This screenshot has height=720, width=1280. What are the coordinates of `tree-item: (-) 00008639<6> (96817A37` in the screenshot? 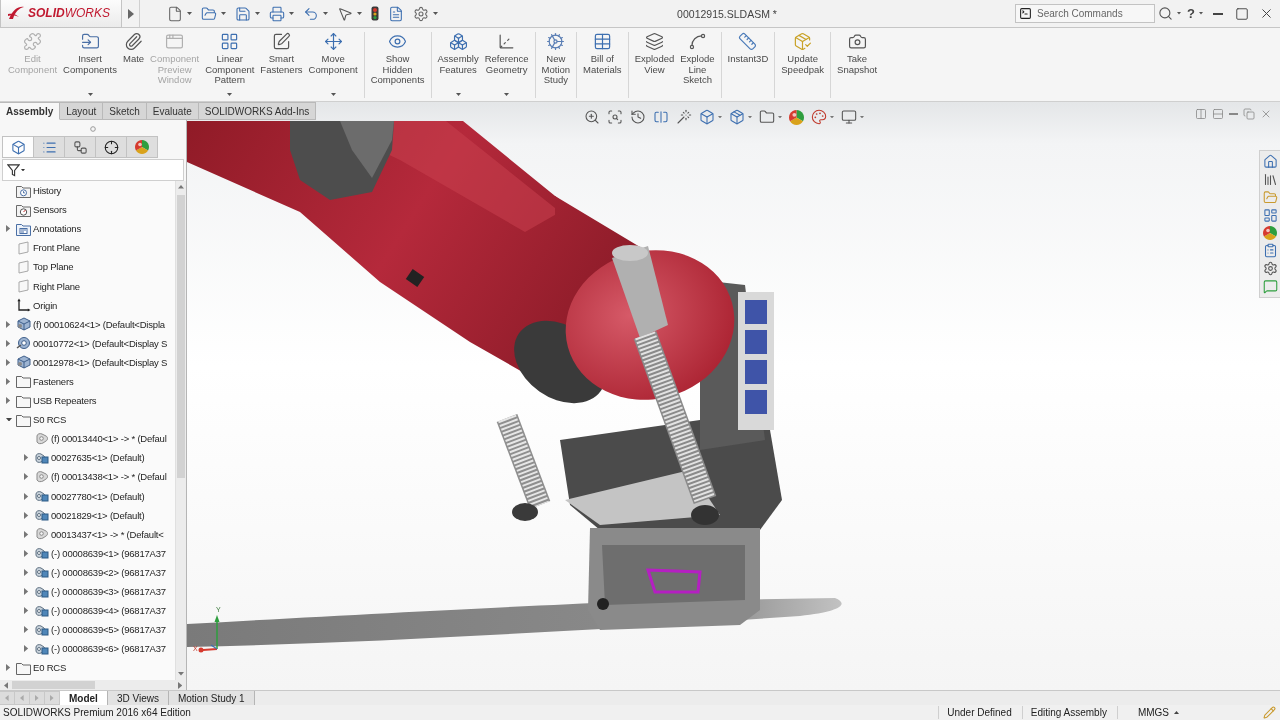 It's located at (93, 649).